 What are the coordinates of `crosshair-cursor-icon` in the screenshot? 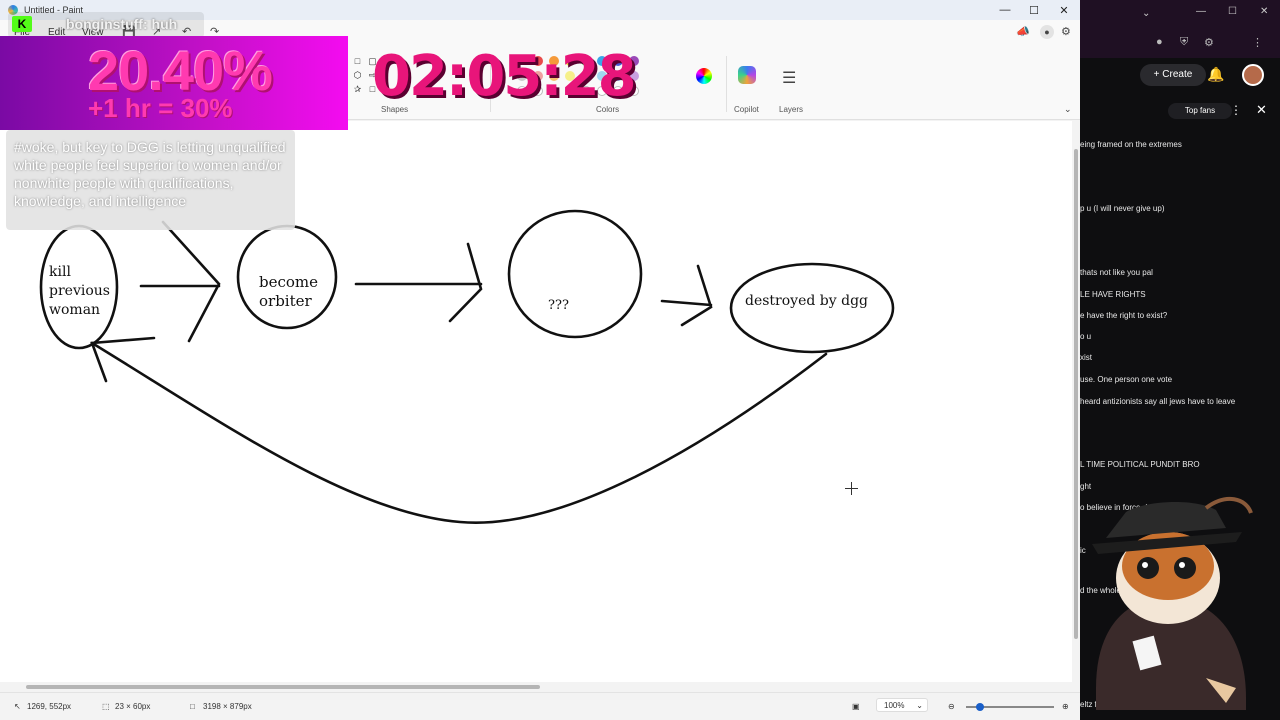 It's located at (851, 488).